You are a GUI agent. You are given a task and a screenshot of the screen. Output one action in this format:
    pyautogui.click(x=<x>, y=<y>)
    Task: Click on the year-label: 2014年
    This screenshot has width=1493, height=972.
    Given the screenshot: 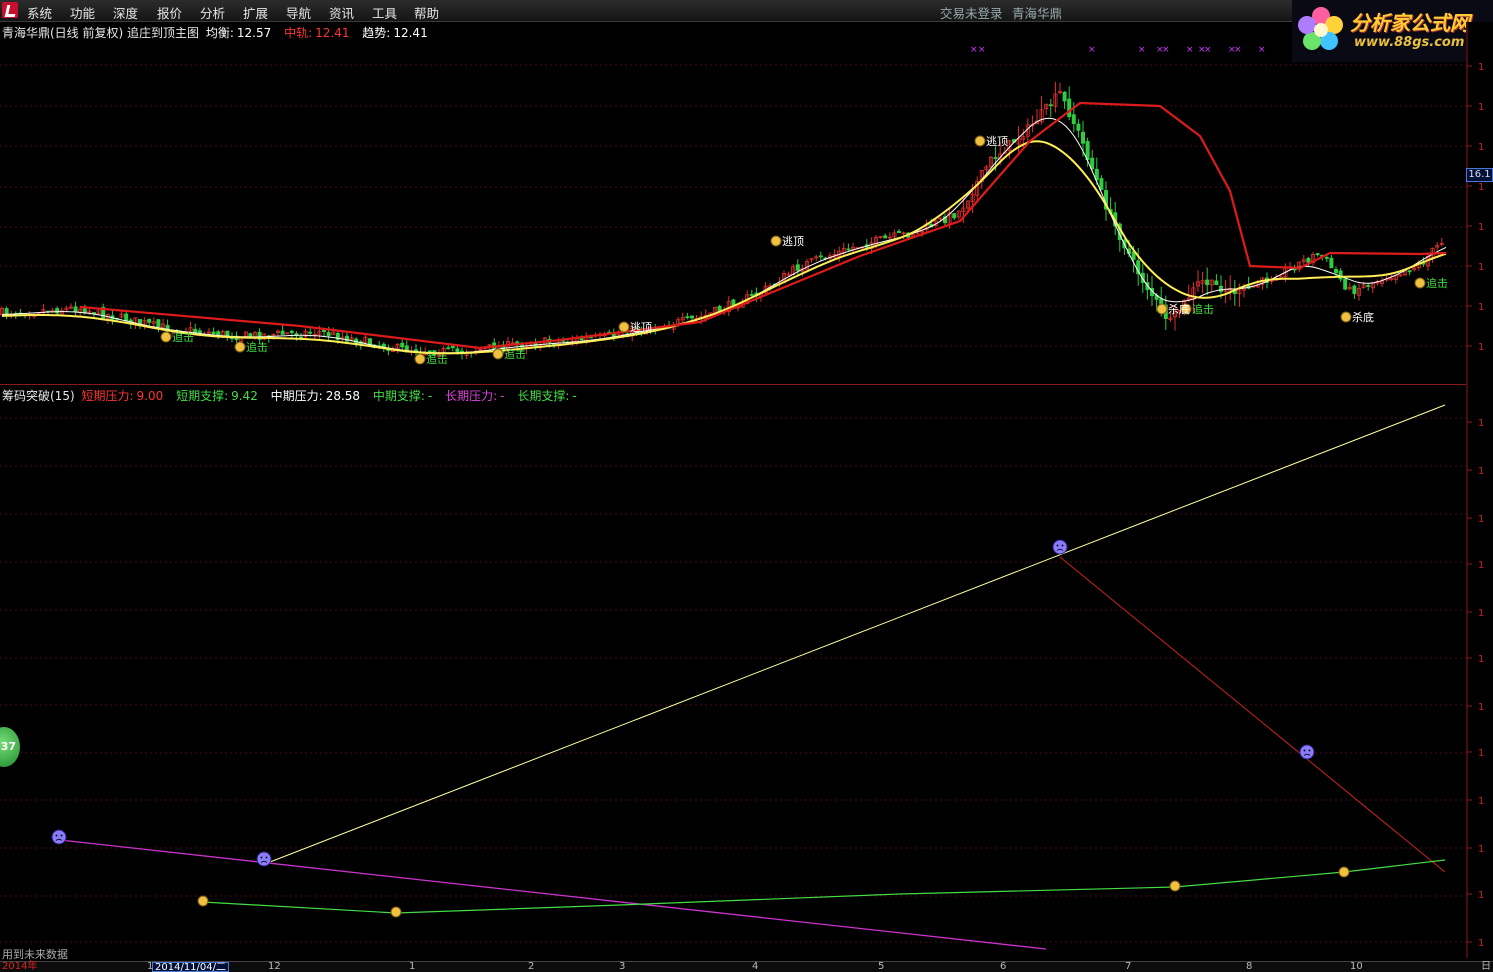 What is the action you would take?
    pyautogui.click(x=20, y=966)
    